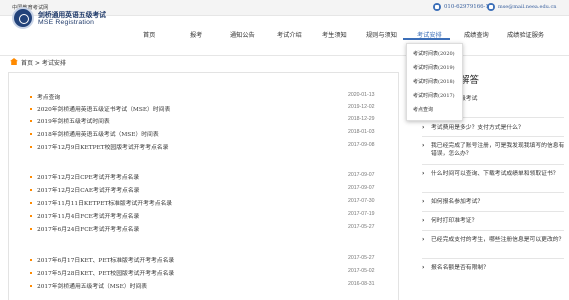 The width and height of the screenshot is (569, 300). What do you see at coordinates (434, 95) in the screenshot?
I see `dropdown-item-schedule-2017: 考试时间表(2017)` at bounding box center [434, 95].